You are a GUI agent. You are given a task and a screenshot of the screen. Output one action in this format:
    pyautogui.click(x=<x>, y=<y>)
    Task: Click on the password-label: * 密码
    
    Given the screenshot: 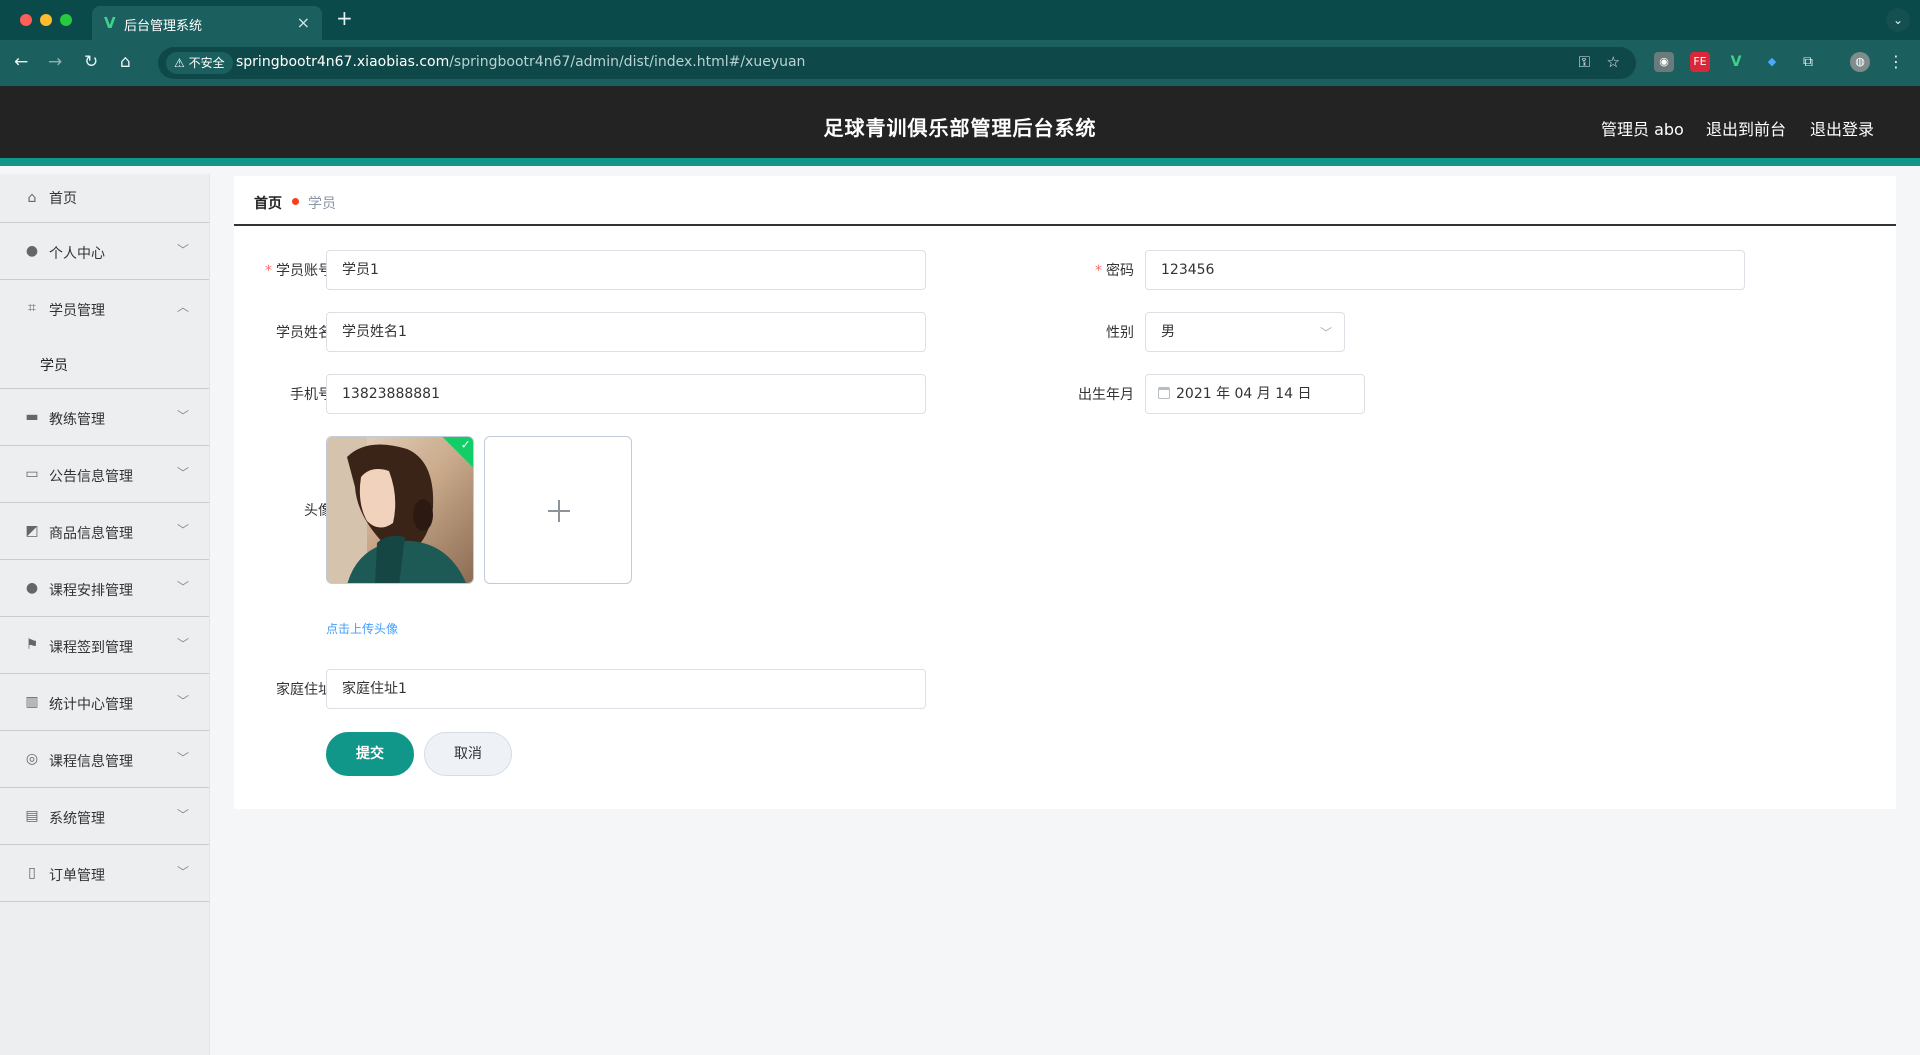 What is the action you would take?
    pyautogui.click(x=1114, y=271)
    